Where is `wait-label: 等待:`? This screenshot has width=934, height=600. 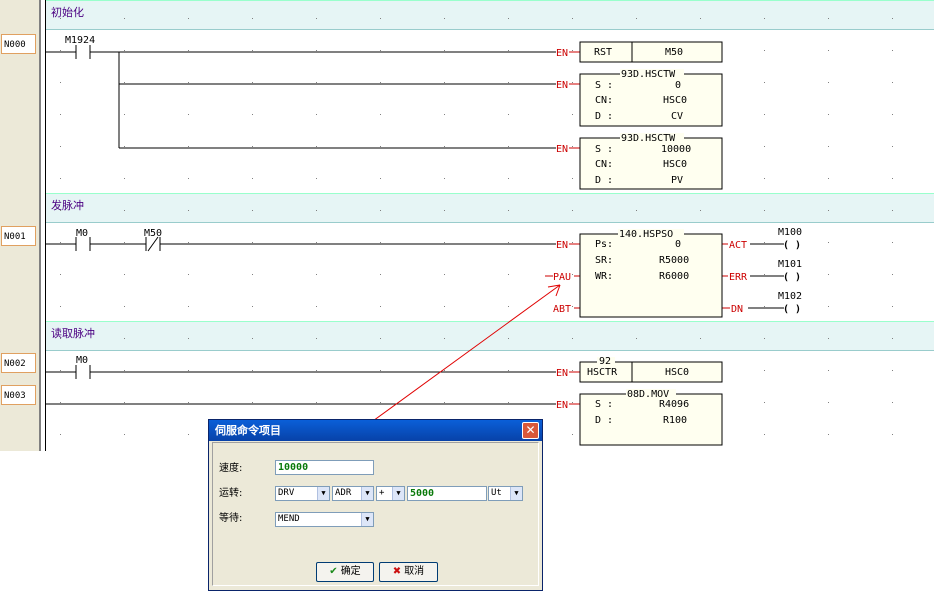 wait-label: 等待: is located at coordinates (231, 518).